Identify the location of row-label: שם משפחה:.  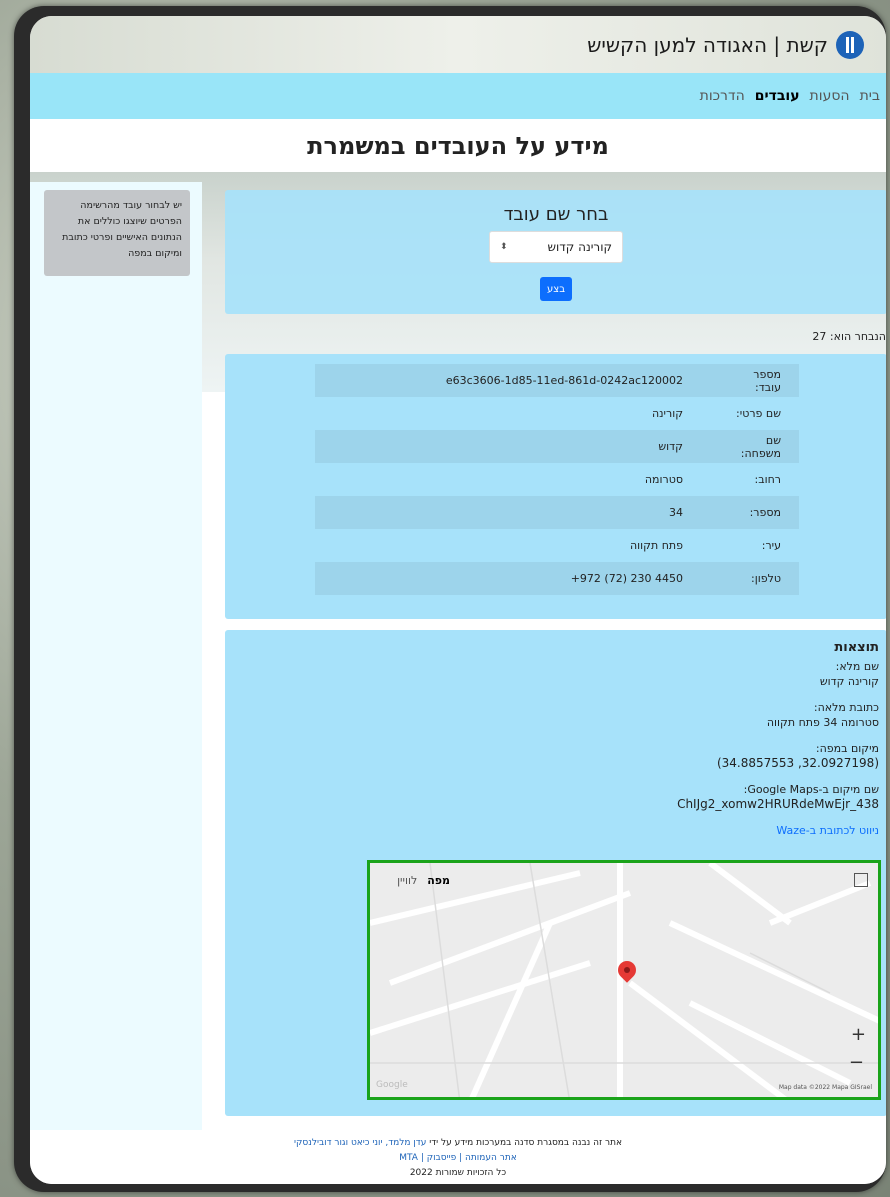
(760, 446).